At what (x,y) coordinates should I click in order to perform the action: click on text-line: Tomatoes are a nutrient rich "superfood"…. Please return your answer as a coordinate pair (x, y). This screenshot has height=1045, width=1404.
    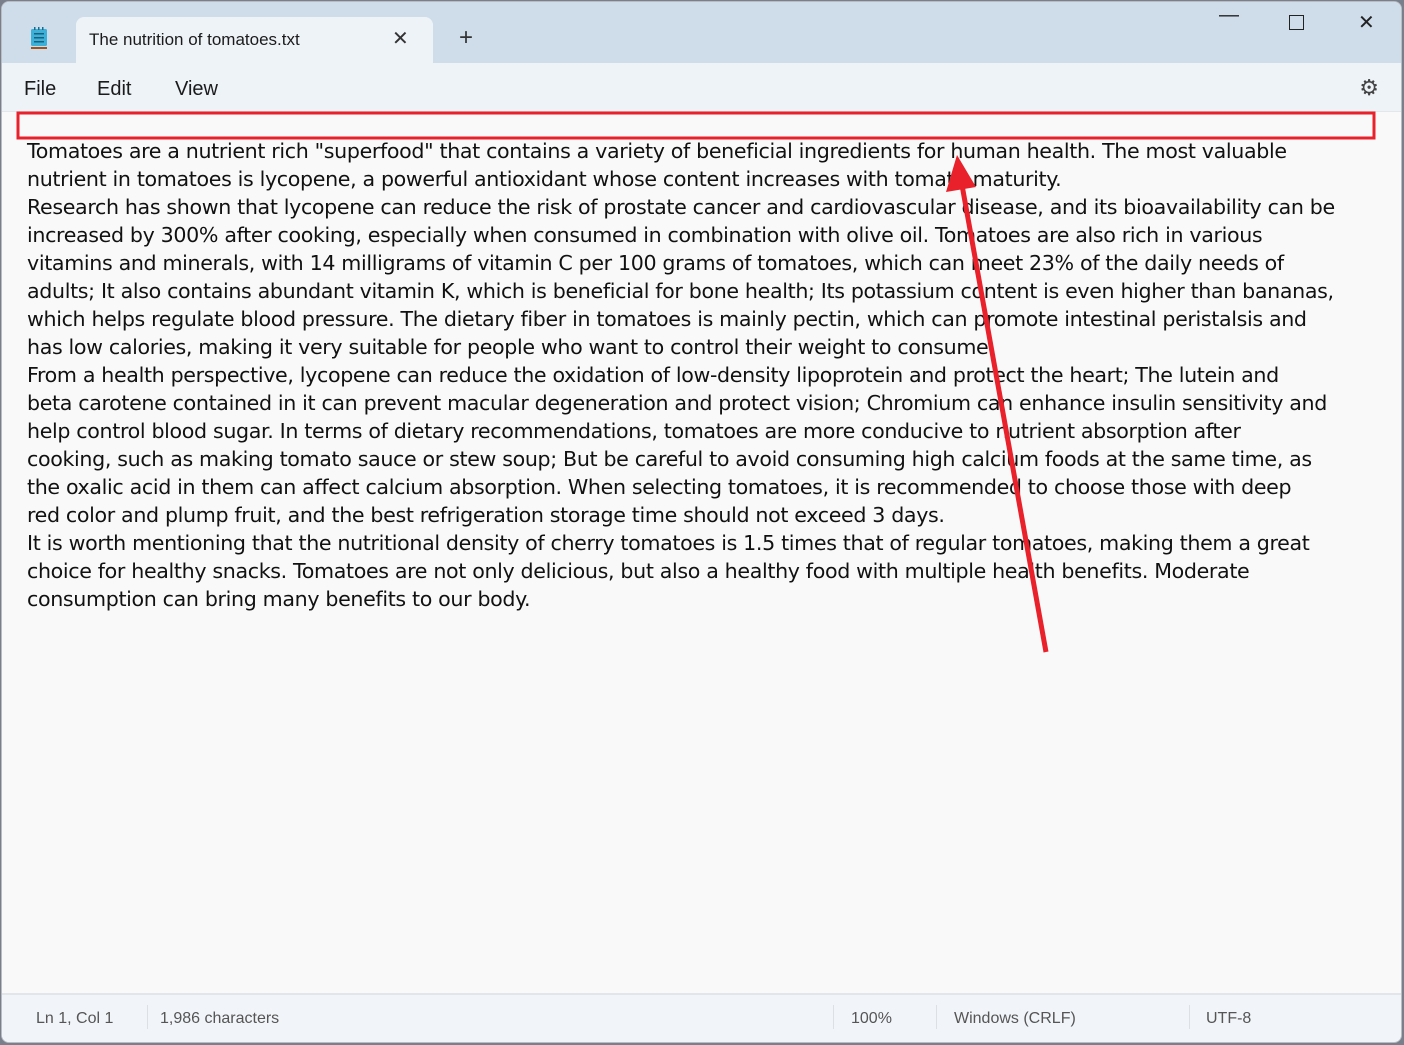
    Looking at the image, I should click on (657, 151).